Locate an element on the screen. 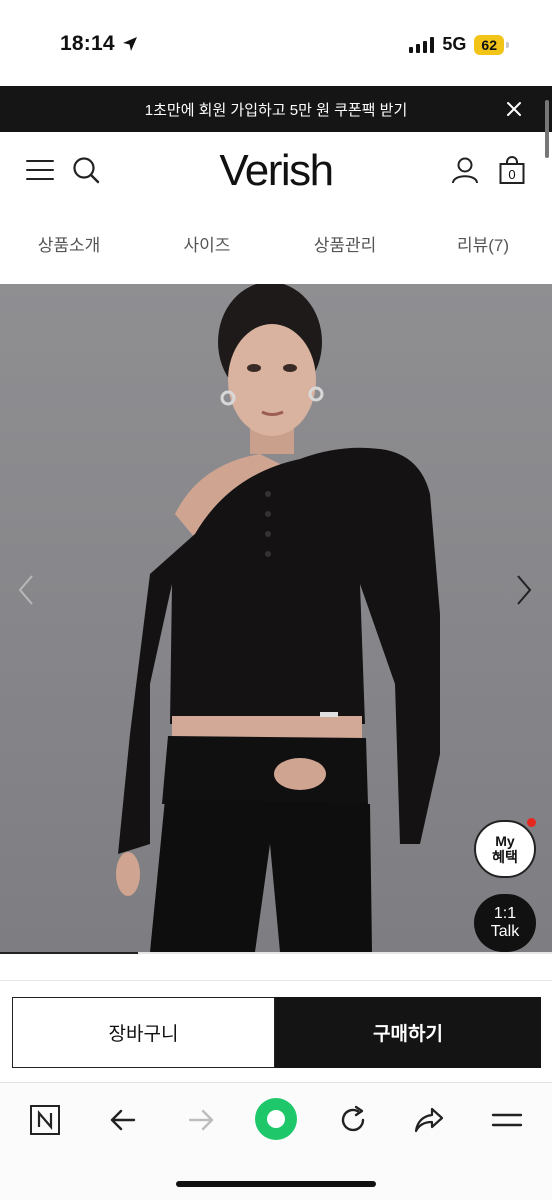 The image size is (552, 1200). battery-indicator: 62 is located at coordinates (491, 44).